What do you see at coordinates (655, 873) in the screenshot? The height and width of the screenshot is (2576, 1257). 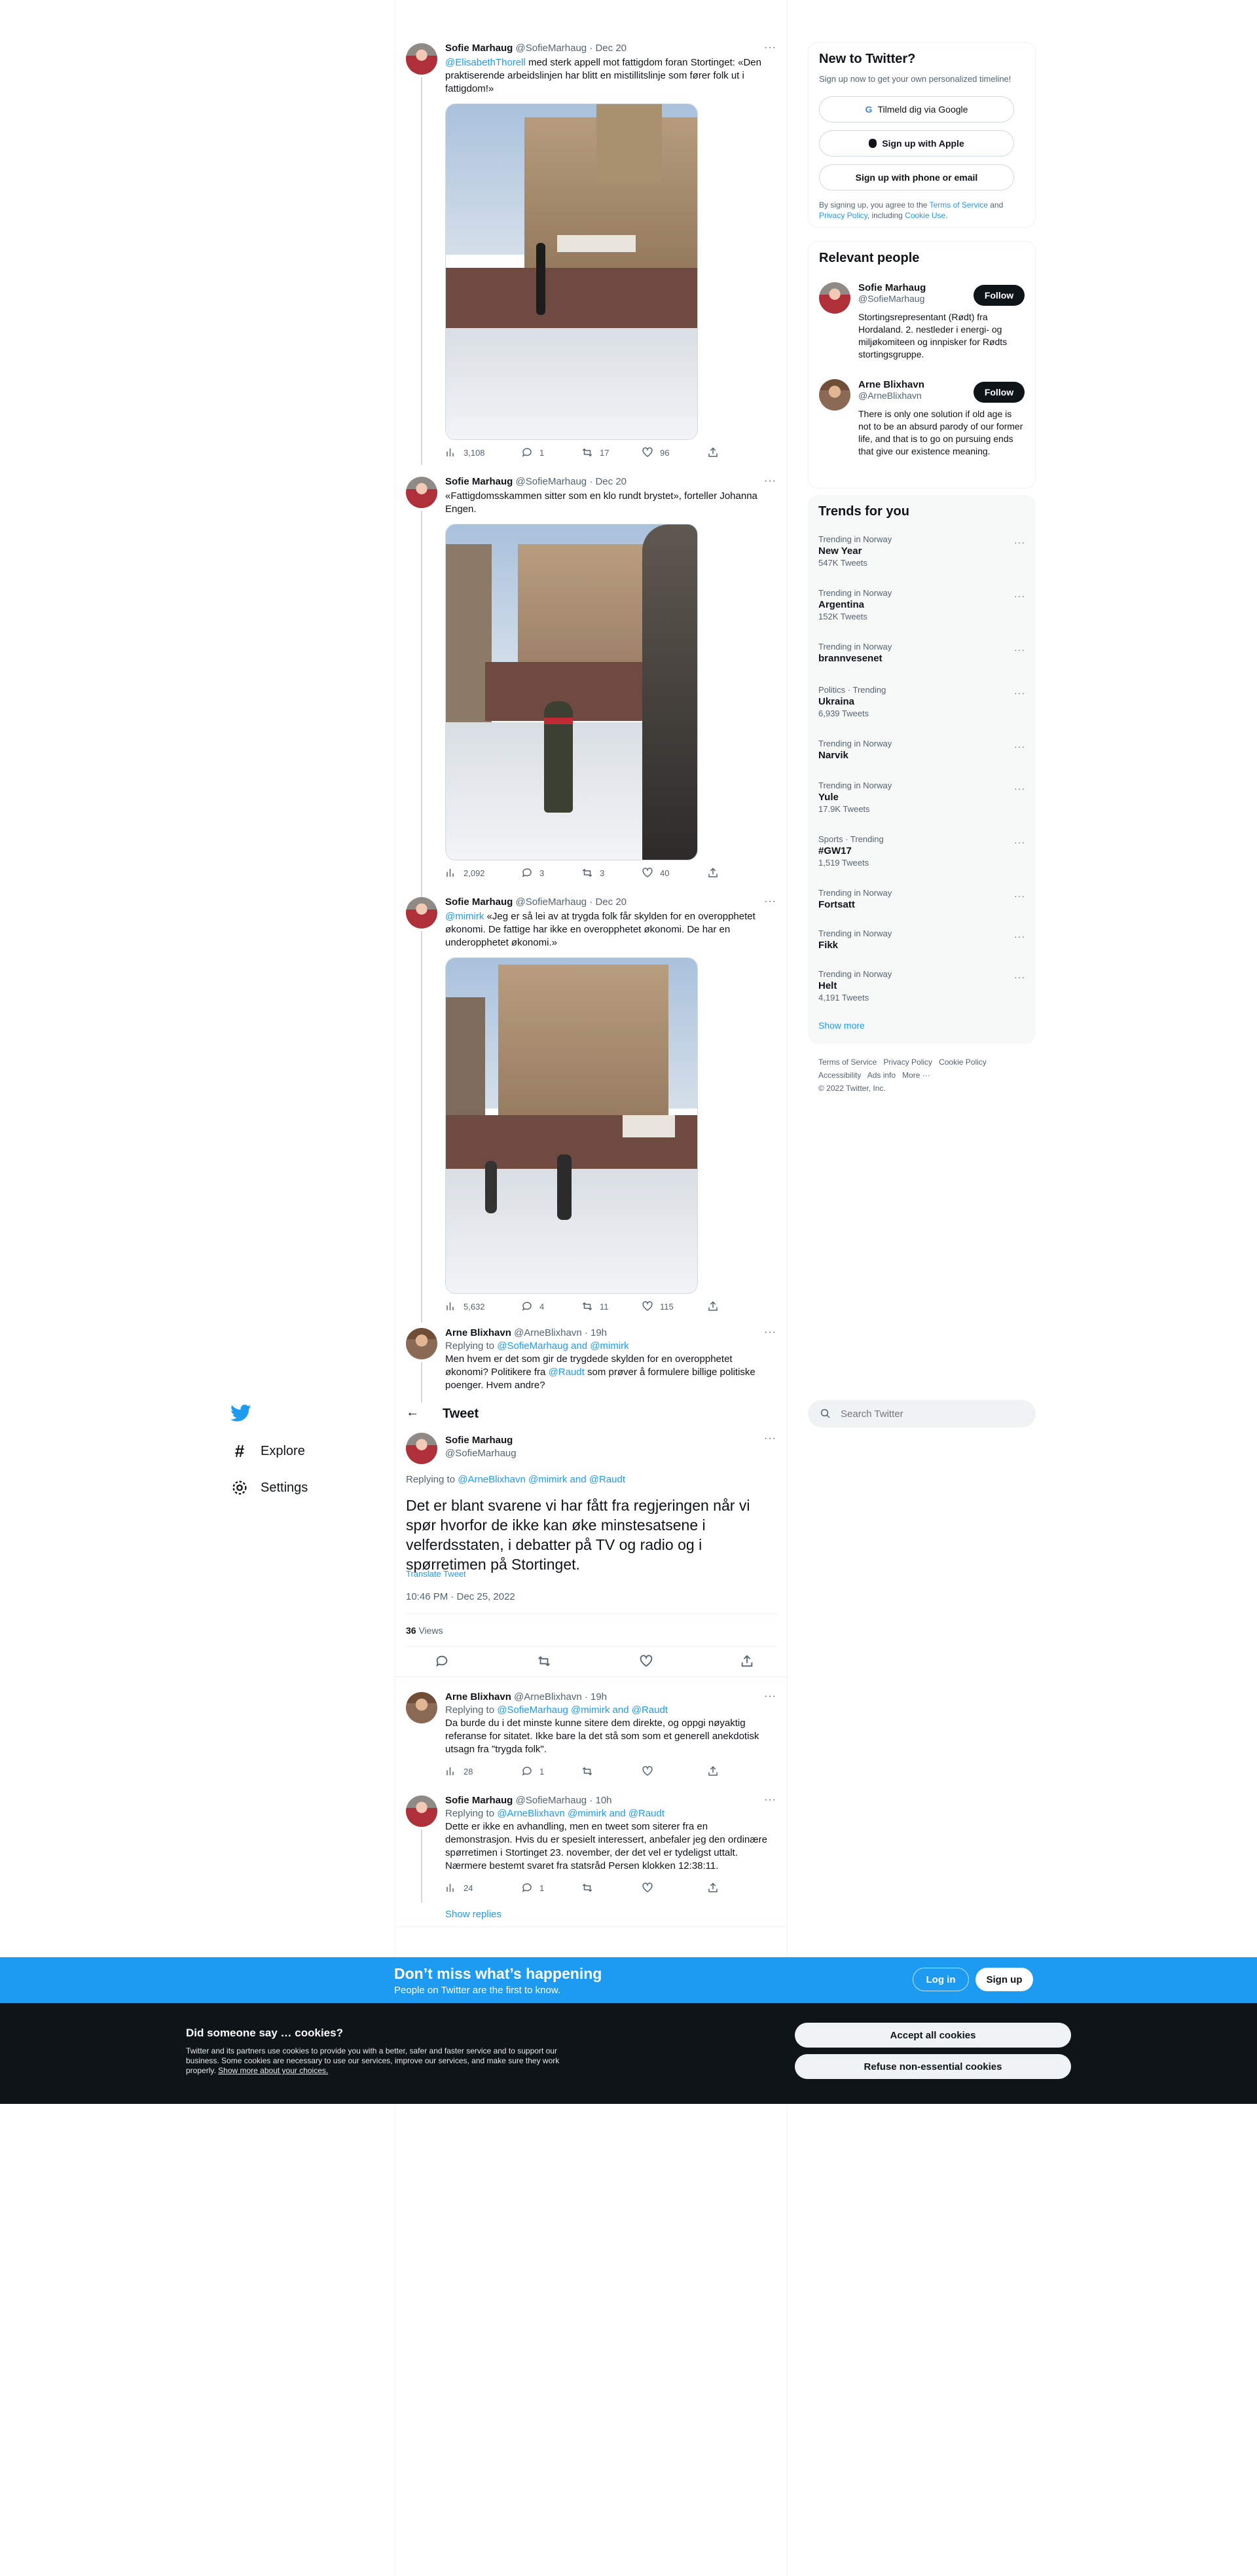 I see `like-button: 40` at bounding box center [655, 873].